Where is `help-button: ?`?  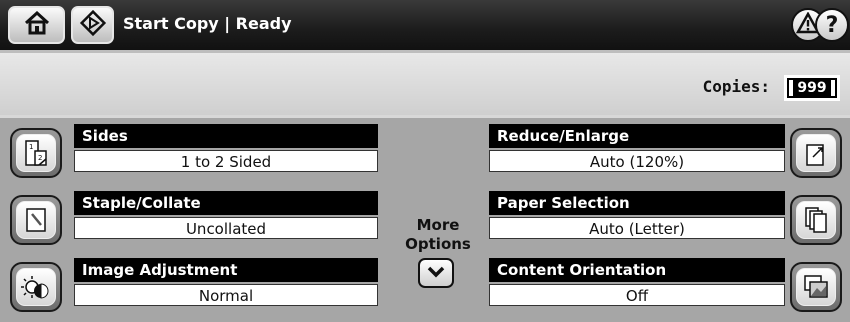 help-button: ? is located at coordinates (832, 25).